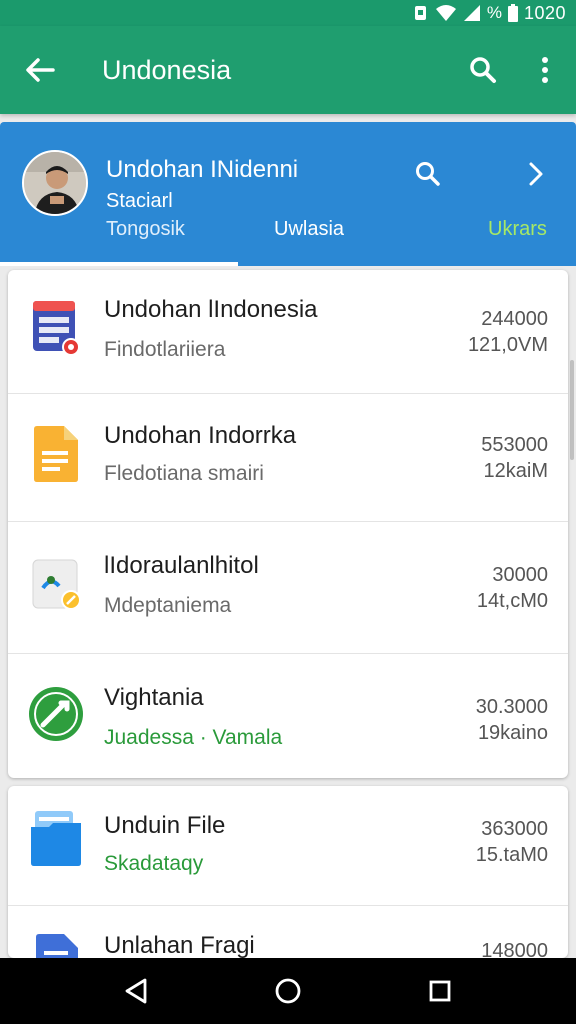 The image size is (576, 1024). I want to click on file-subtitle: Findotlariiera, so click(165, 349).